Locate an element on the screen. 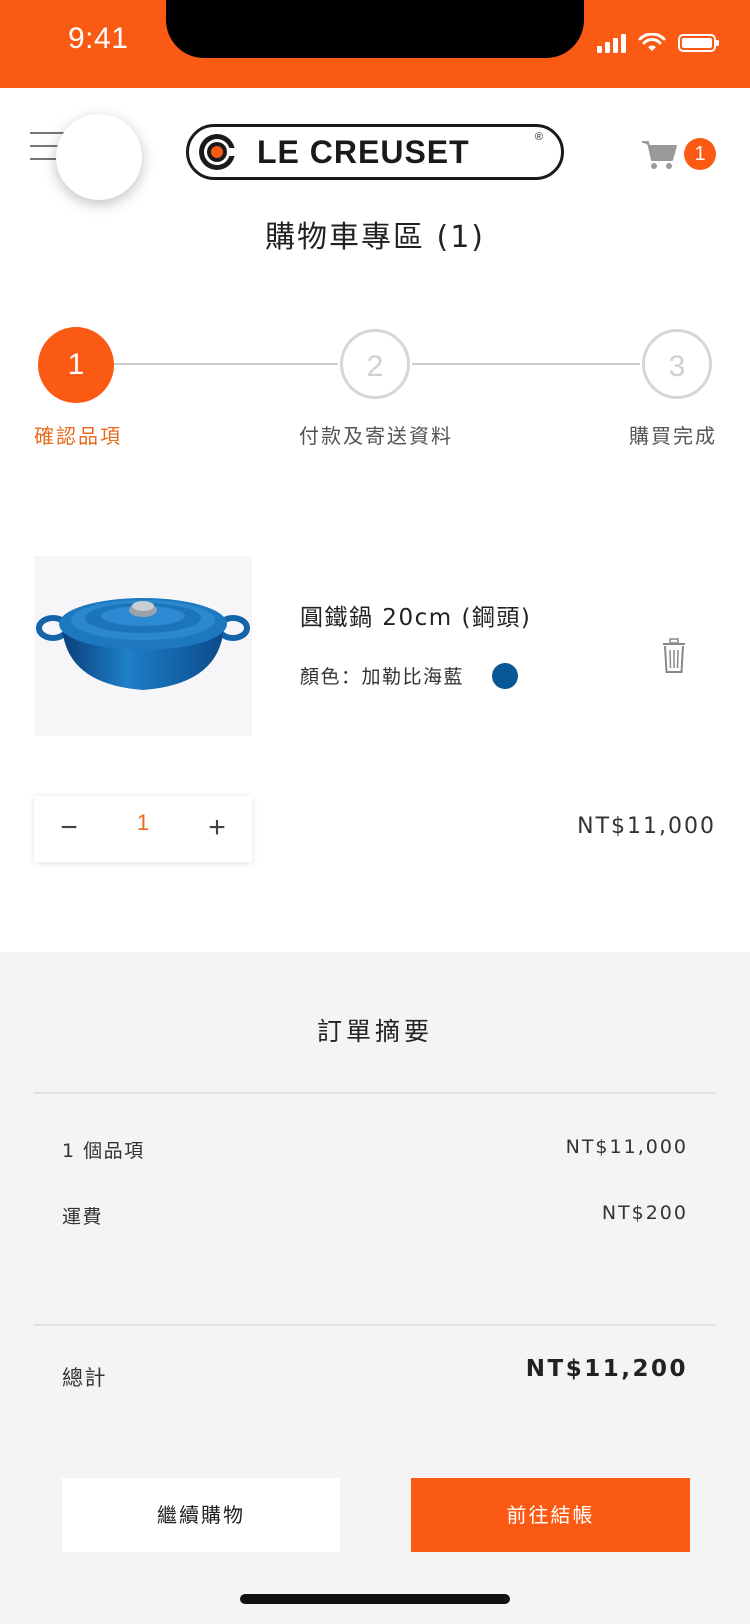 The height and width of the screenshot is (1624, 750). product-image is located at coordinates (143, 646).